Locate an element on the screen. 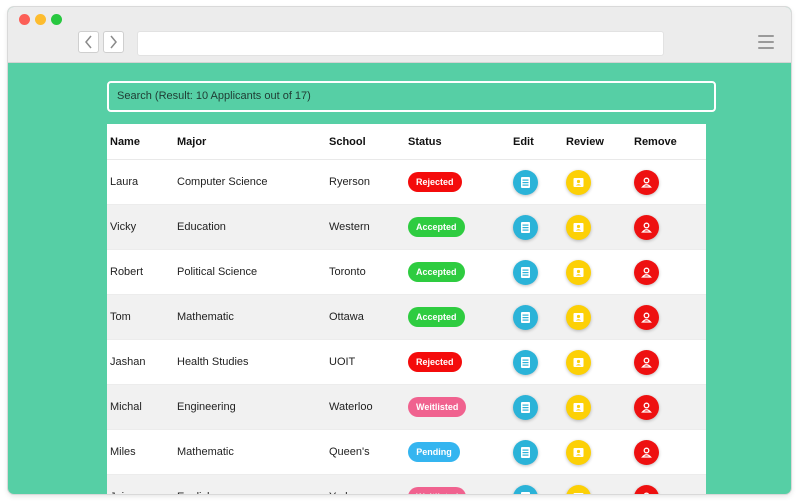 This screenshot has width=799, height=501. column-header-school: School is located at coordinates (365, 142).